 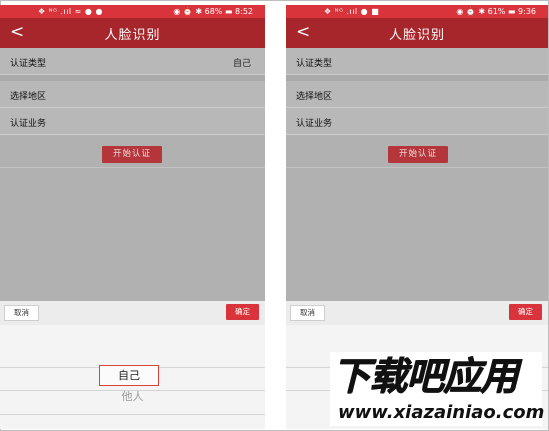 What do you see at coordinates (417, 11) in the screenshot?
I see `status-bar: ❖ ᴺᴳ .ııl ● ■ ◉ ⏰ ✱ 61% ▬ 9:36` at bounding box center [417, 11].